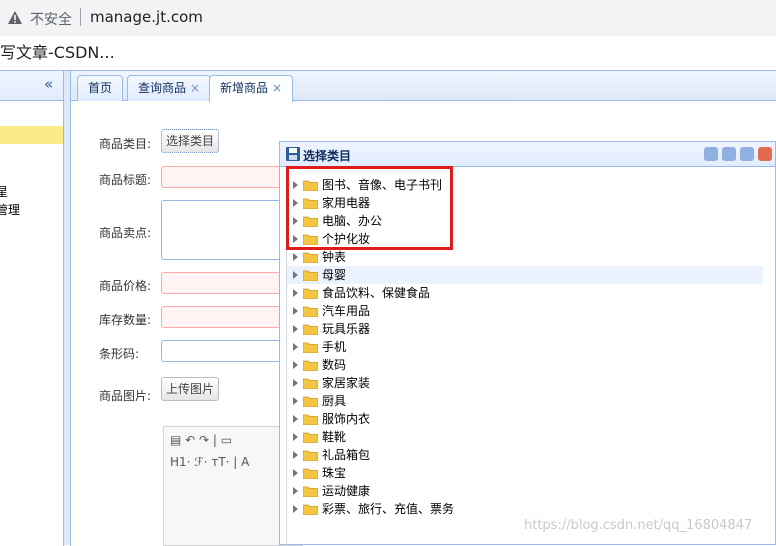 This screenshot has width=776, height=546. I want to click on dialog-title: 选择类目, so click(327, 156).